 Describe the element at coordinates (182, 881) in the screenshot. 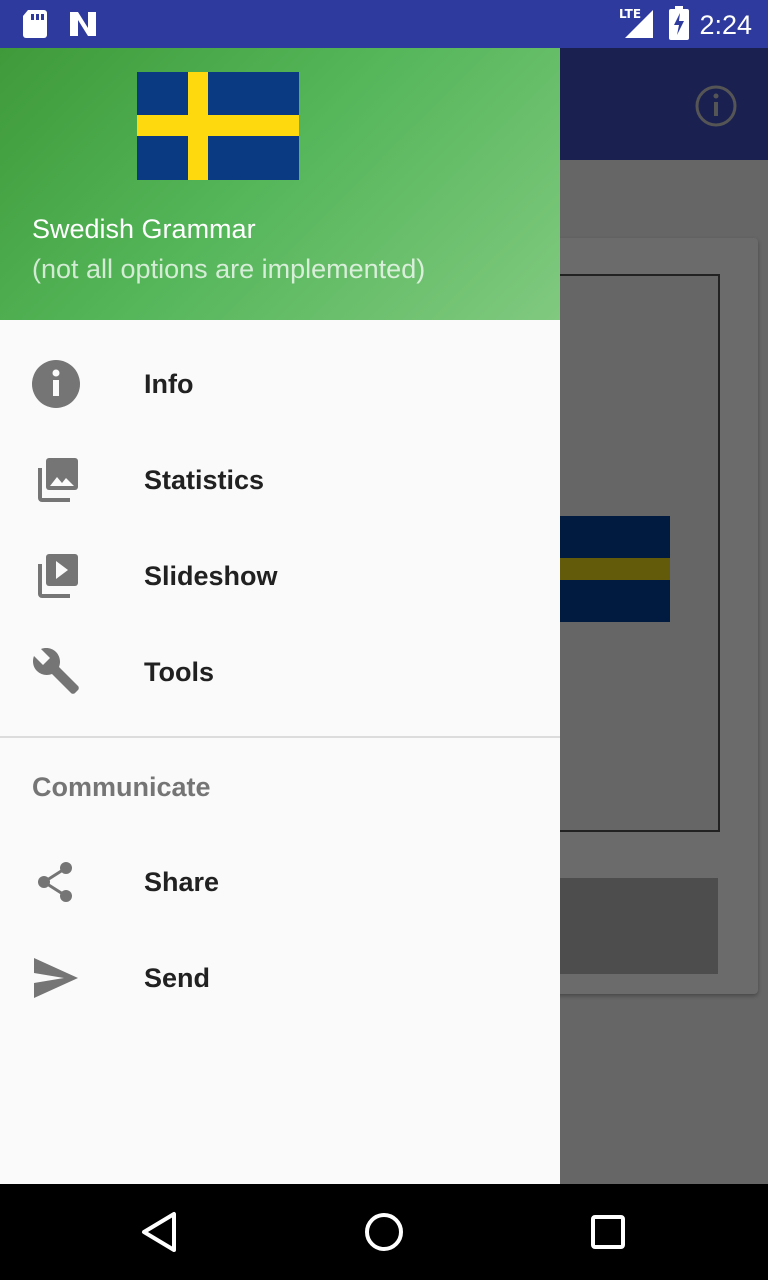

I see `menu-item-label: Share` at that location.